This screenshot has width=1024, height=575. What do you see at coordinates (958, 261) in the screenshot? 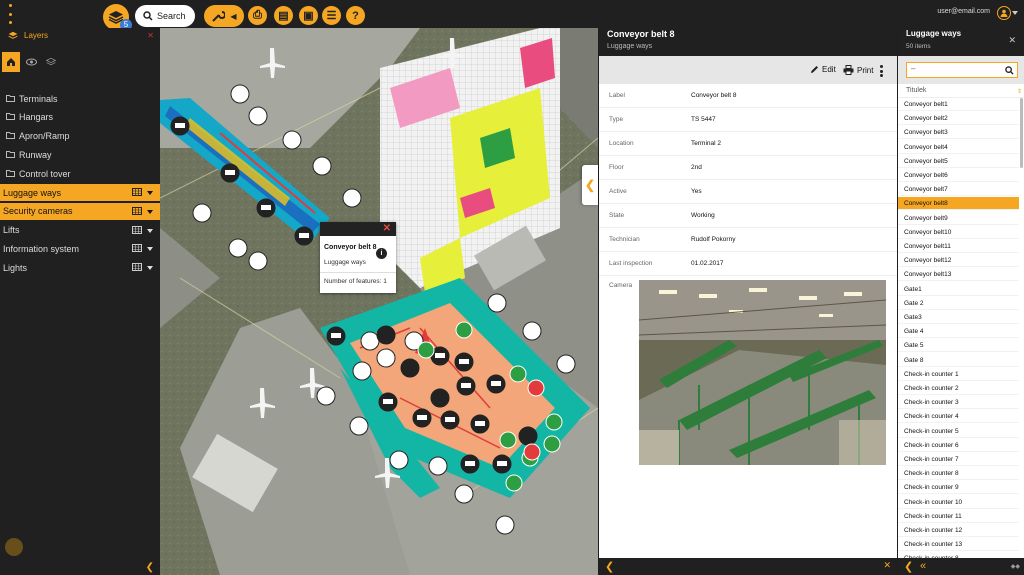
I see `list-item: Conveyor belt12` at bounding box center [958, 261].